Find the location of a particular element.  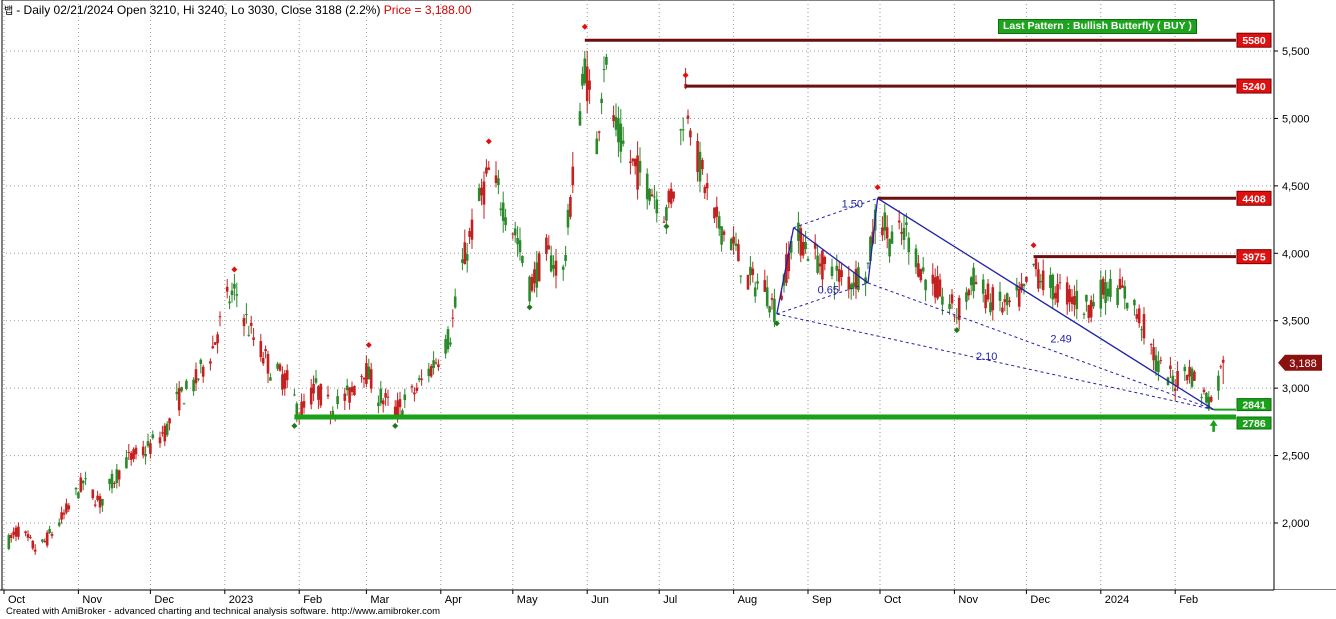

symbol-label: 뱁 is located at coordinates (9, 11).